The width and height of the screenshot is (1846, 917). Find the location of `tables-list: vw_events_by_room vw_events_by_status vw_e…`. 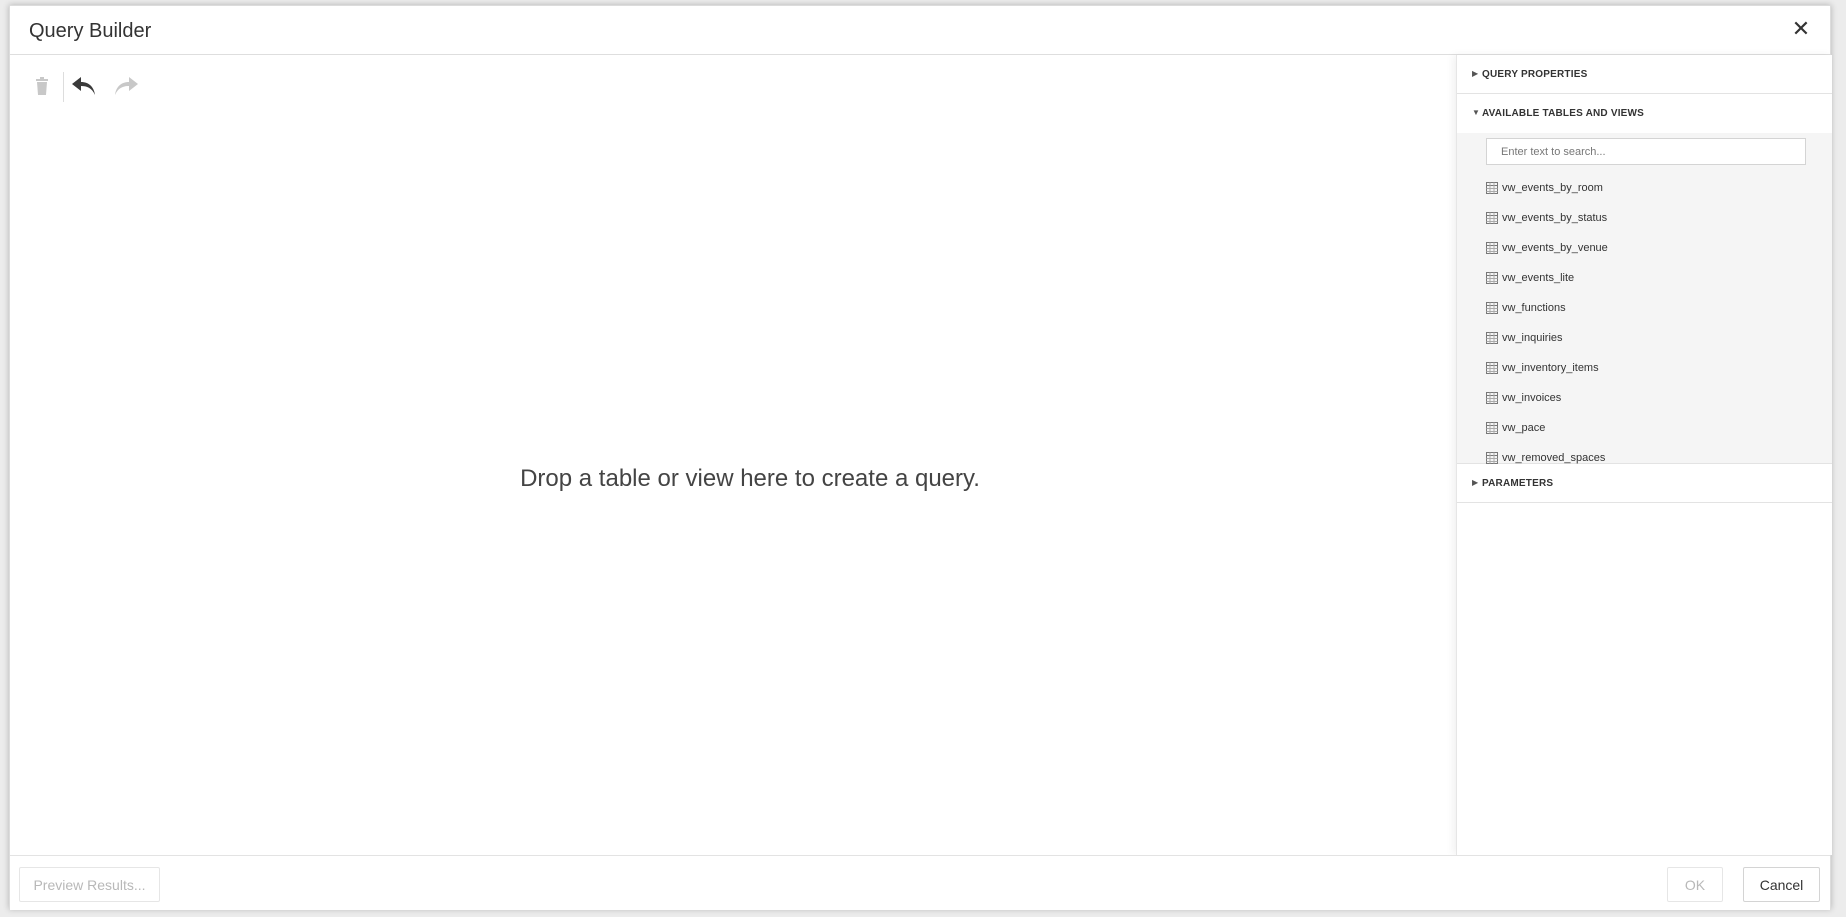

tables-list: vw_events_by_room vw_events_by_status vw_e… is located at coordinates (1547, 323).